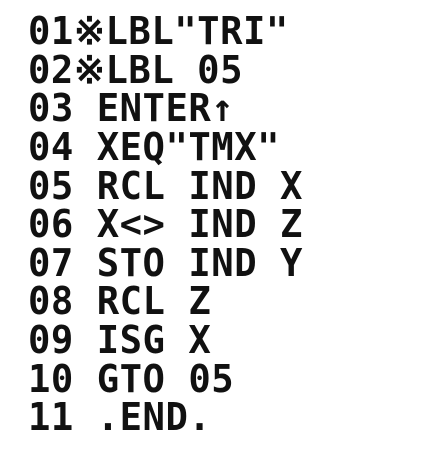 The width and height of the screenshot is (433, 468). What do you see at coordinates (154, 108) in the screenshot?
I see `instruction: ENTER↑` at bounding box center [154, 108].